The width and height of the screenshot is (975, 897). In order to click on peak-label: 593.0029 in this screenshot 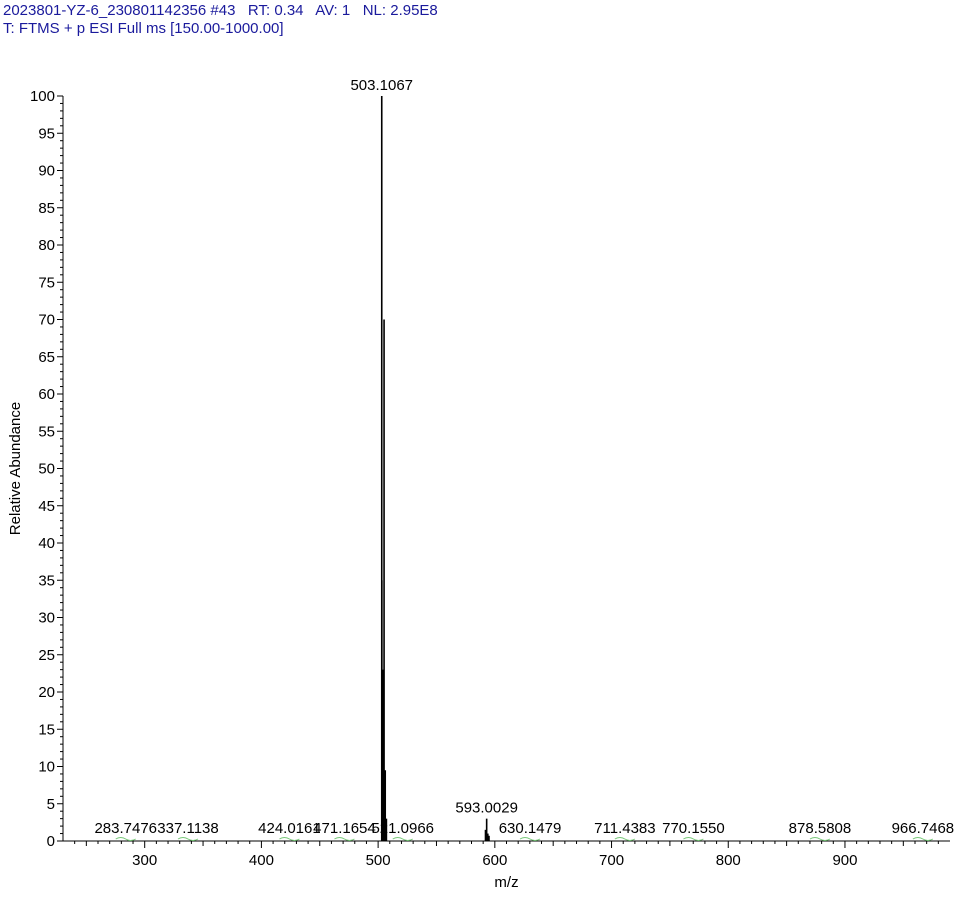, I will do `click(486, 808)`.